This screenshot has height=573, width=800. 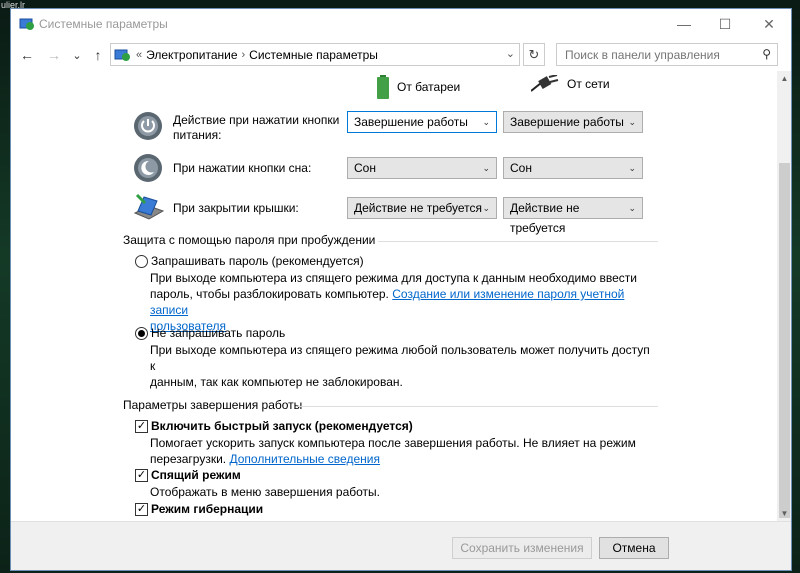 I want to click on no-password-label: Не запрашивать пароль, so click(x=218, y=333).